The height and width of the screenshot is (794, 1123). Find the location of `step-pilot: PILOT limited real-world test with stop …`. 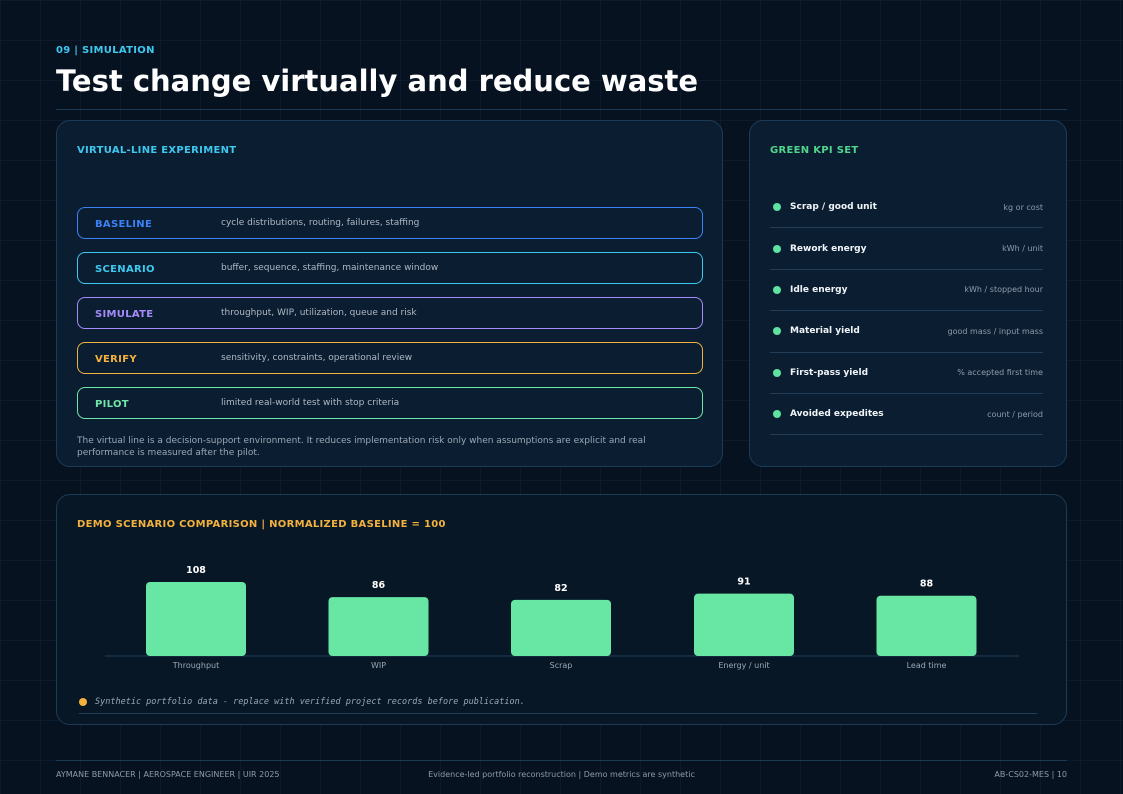

step-pilot: PILOT limited real-world test with stop … is located at coordinates (390, 403).